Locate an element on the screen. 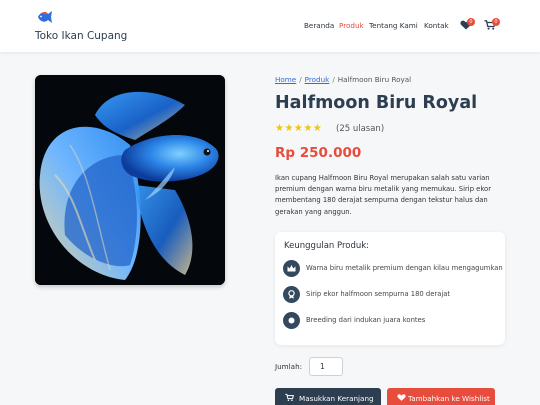  review-count: (25 ulasan) is located at coordinates (360, 129).